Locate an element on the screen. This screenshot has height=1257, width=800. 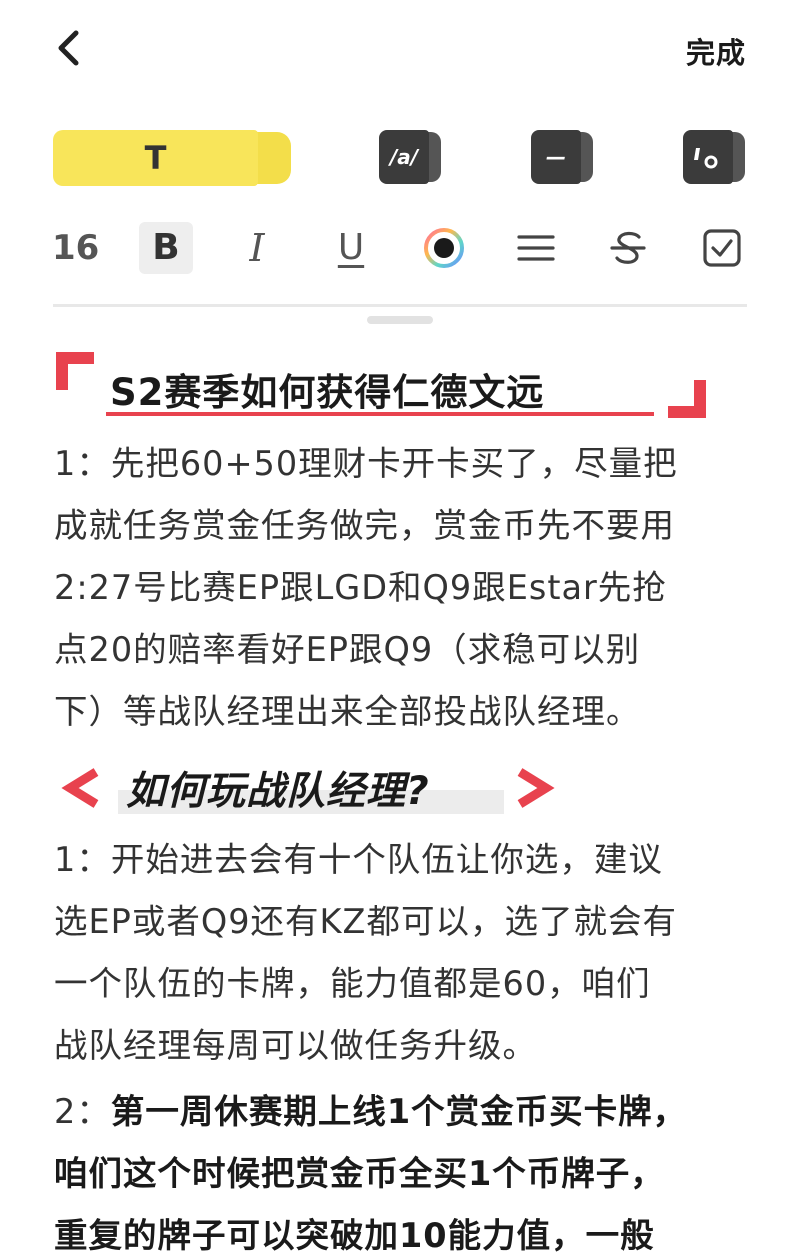
chevron-left-red-icon is located at coordinates (80, 788).